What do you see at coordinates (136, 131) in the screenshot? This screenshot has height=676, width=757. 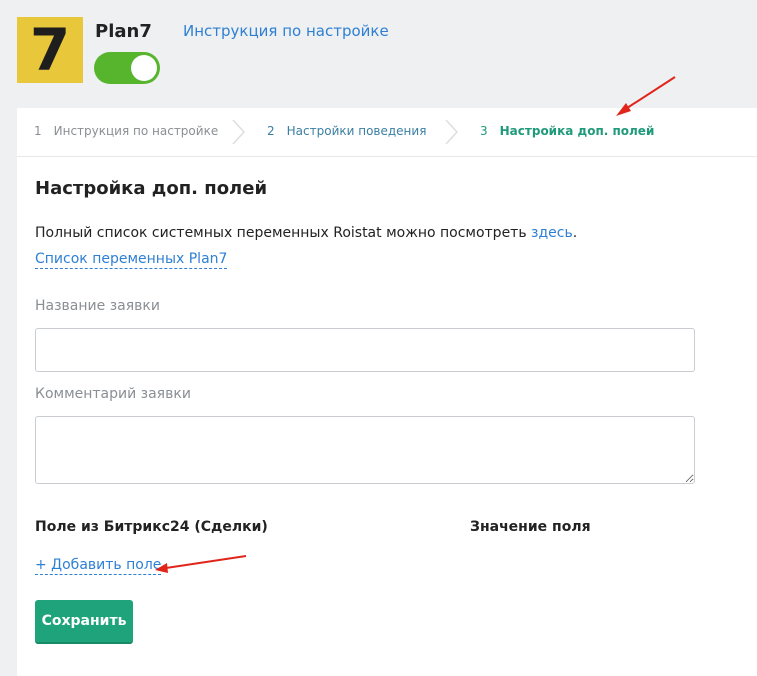 I see `step-label: Инструкция по настройке` at bounding box center [136, 131].